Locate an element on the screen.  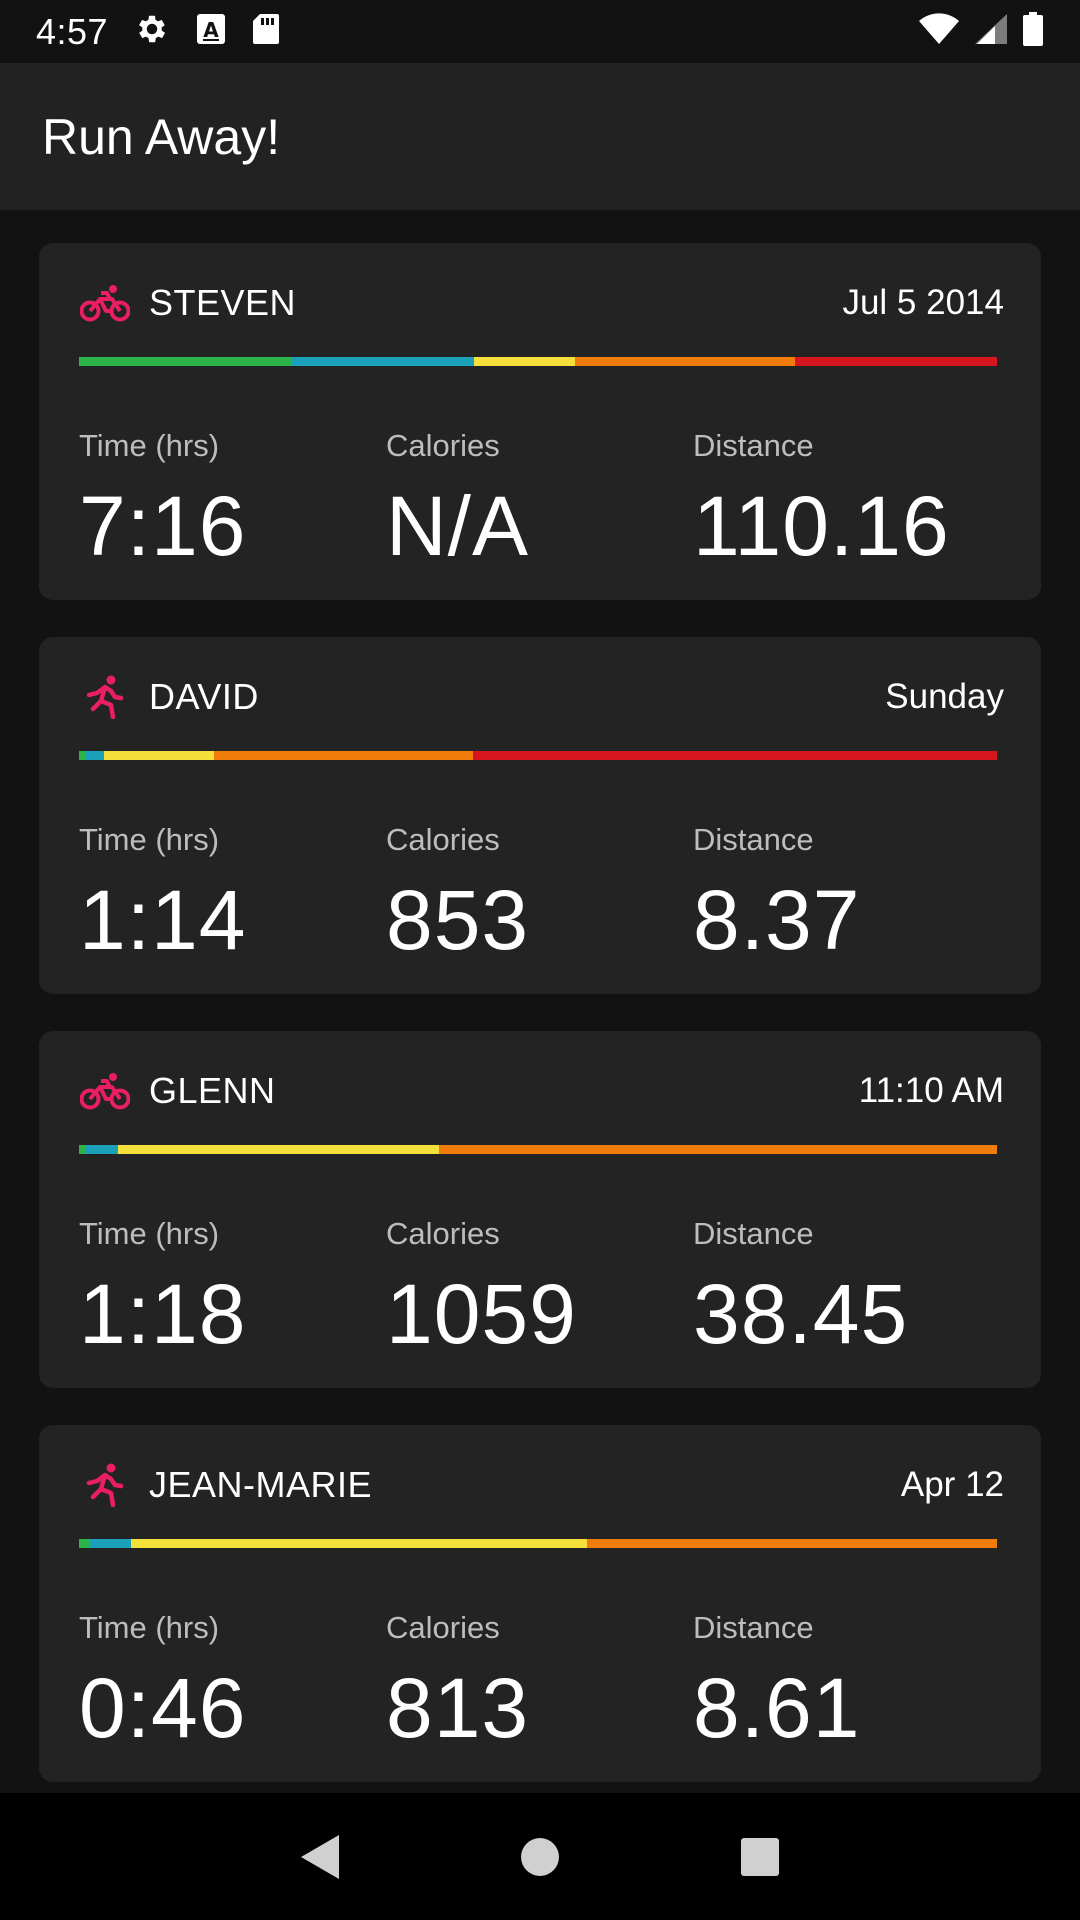
stat-value: 813 is located at coordinates (458, 1708).